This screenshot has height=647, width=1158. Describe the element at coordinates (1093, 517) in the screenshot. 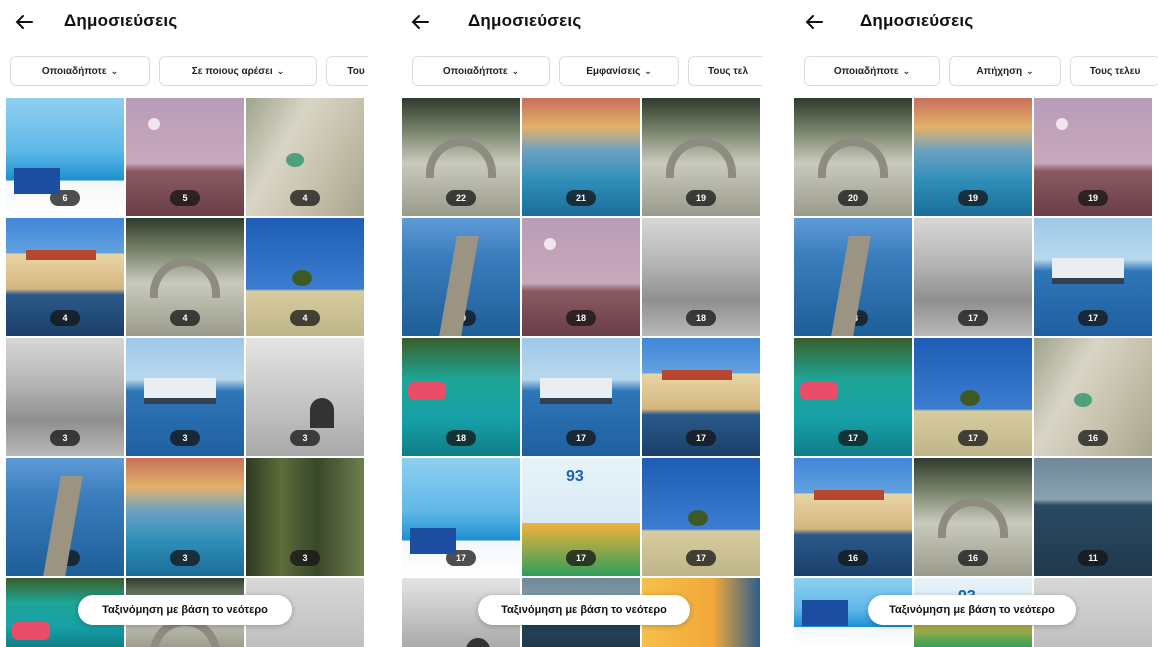

I see `post-thumbnail: 11` at that location.